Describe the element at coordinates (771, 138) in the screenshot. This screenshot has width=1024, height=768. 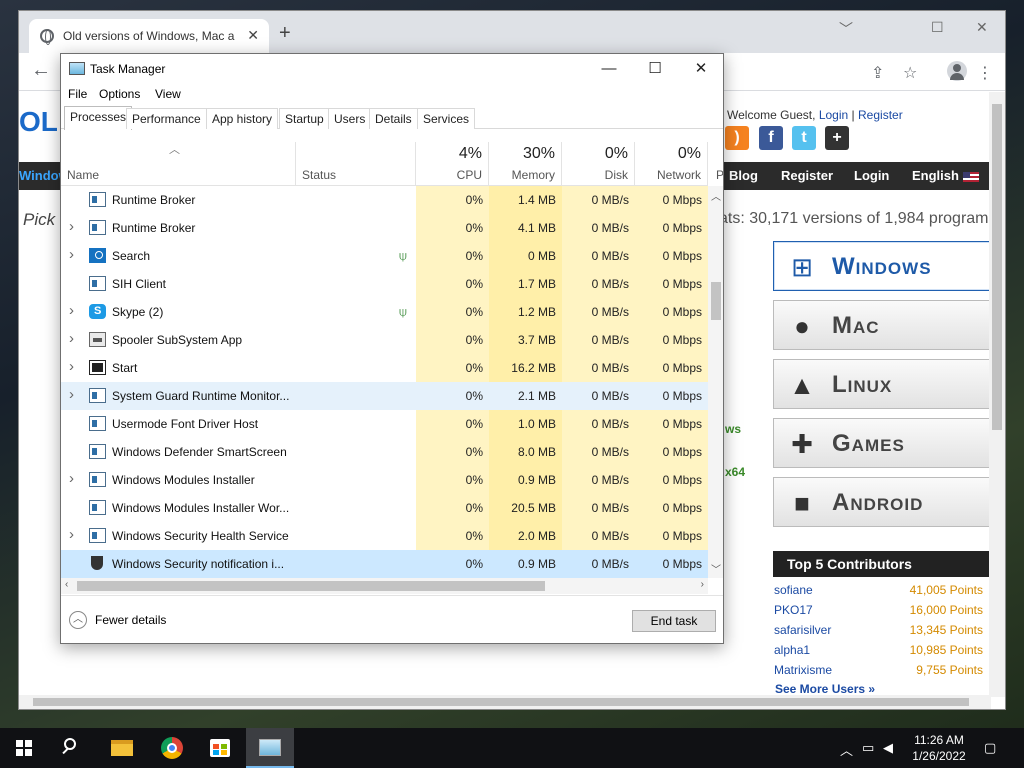
I see `facebook-icon: f` at that location.